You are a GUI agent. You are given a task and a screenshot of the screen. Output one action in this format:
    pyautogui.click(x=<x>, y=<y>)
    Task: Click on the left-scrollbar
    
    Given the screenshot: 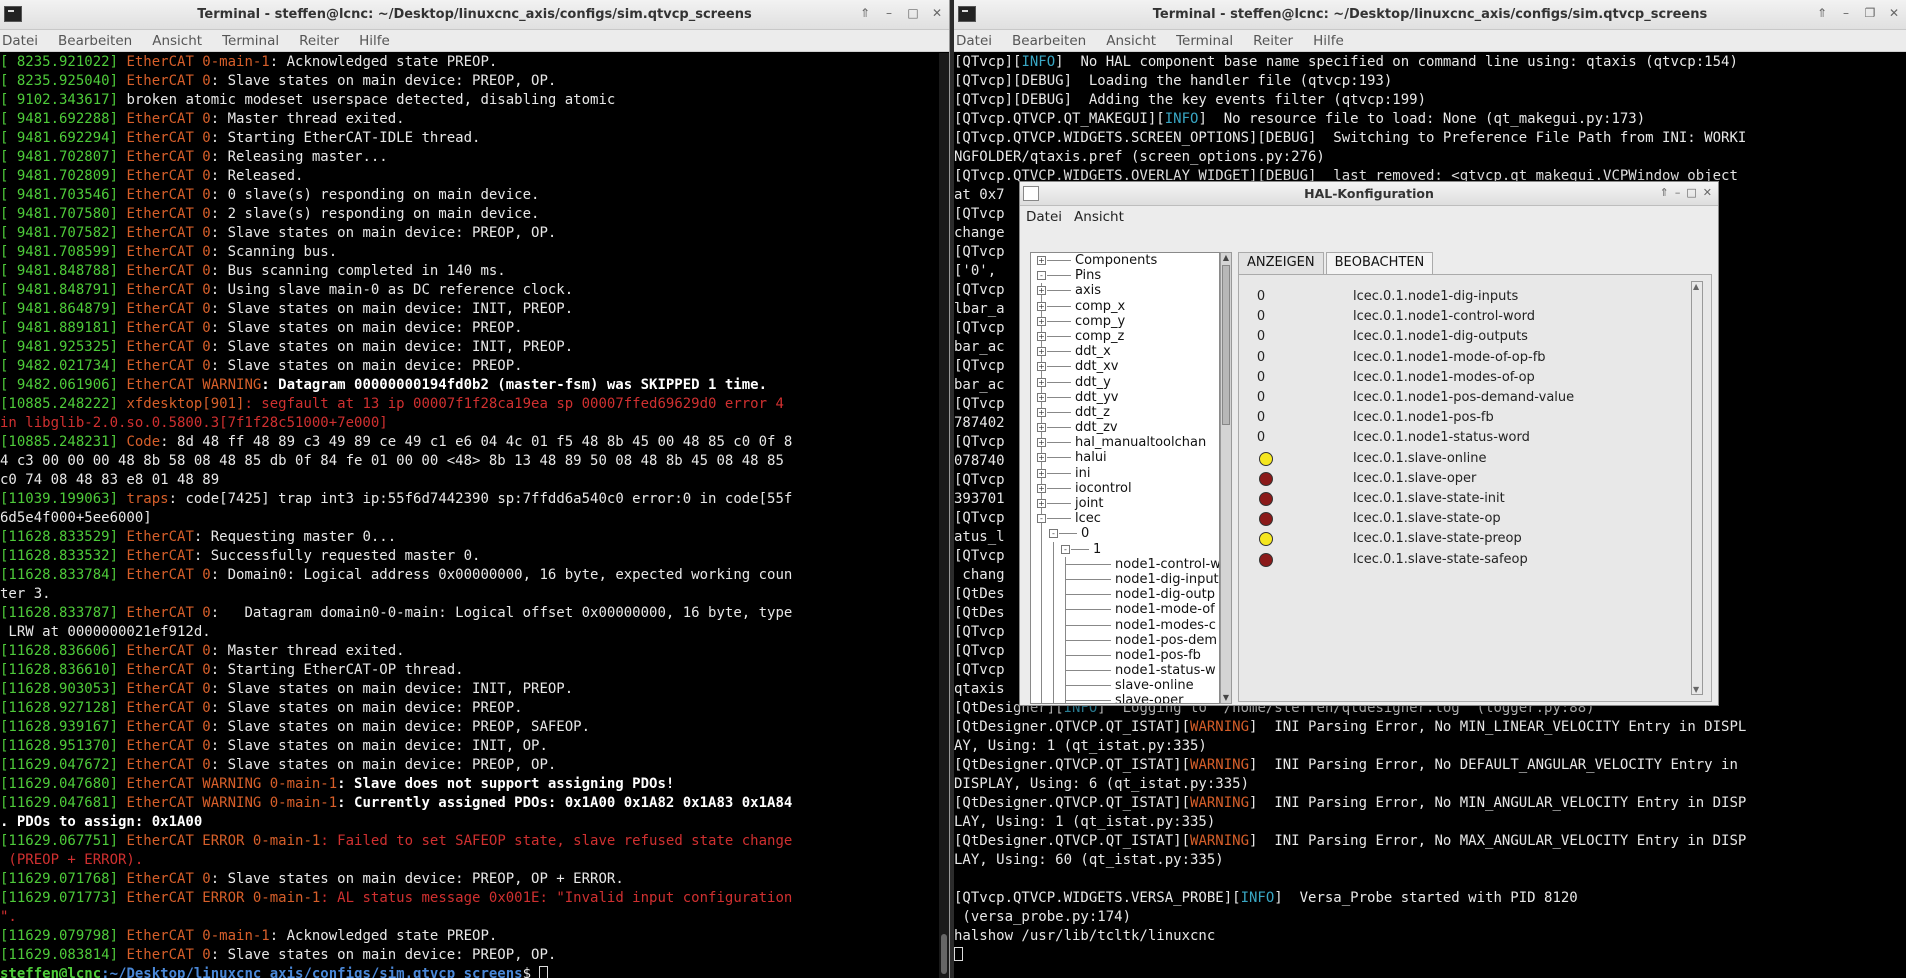 What is the action you would take?
    pyautogui.click(x=944, y=515)
    